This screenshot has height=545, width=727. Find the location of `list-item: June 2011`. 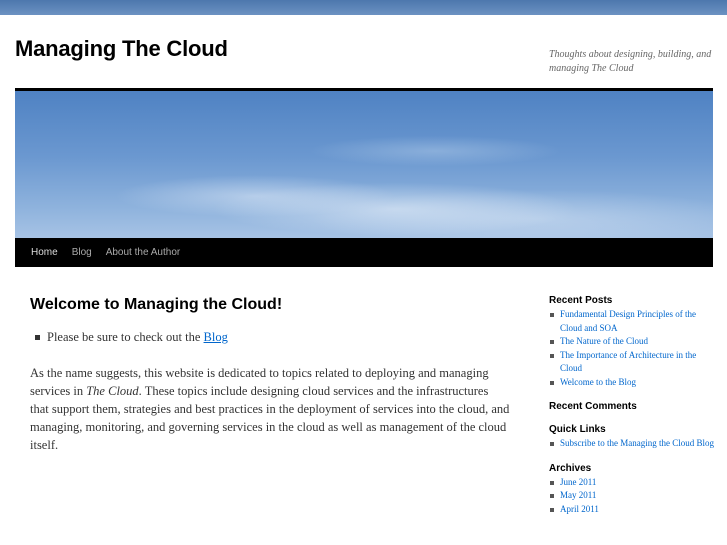

list-item: June 2011 is located at coordinates (632, 483).